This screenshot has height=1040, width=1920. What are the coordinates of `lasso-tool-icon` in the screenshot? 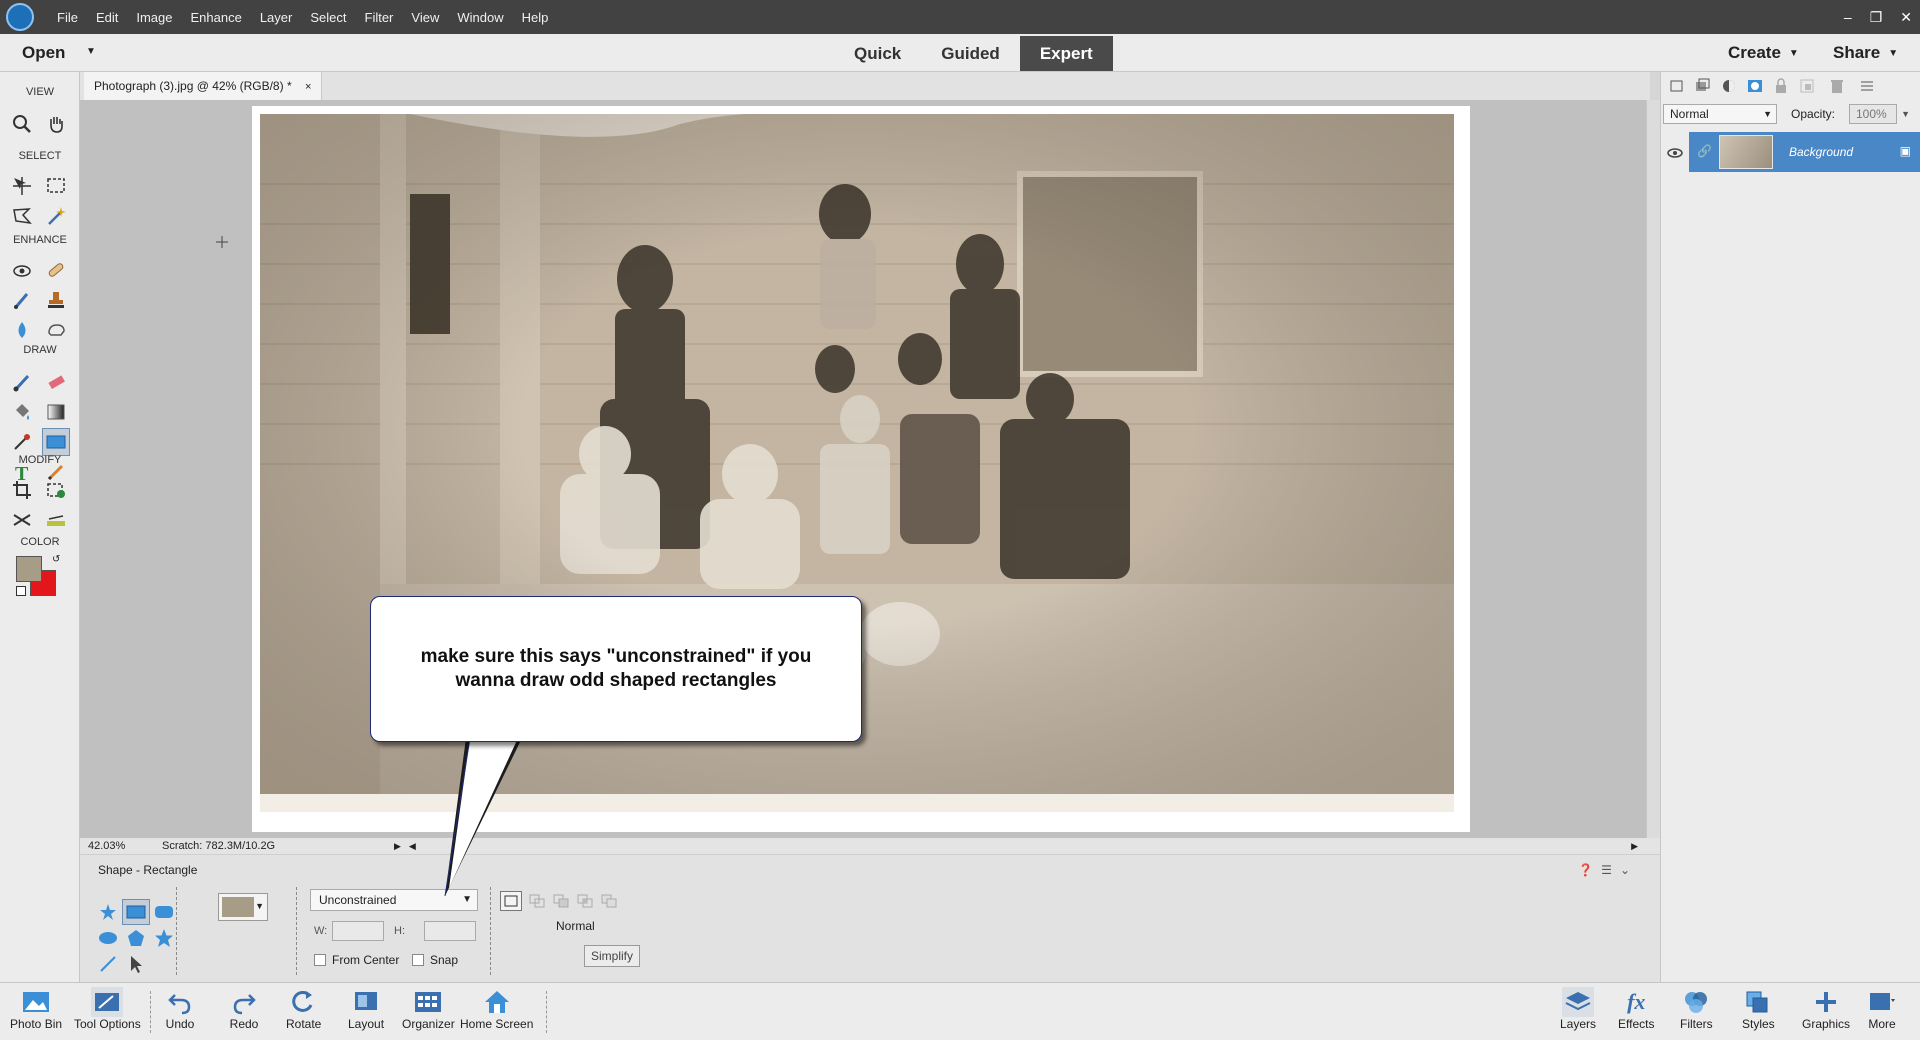 It's located at (22, 216).